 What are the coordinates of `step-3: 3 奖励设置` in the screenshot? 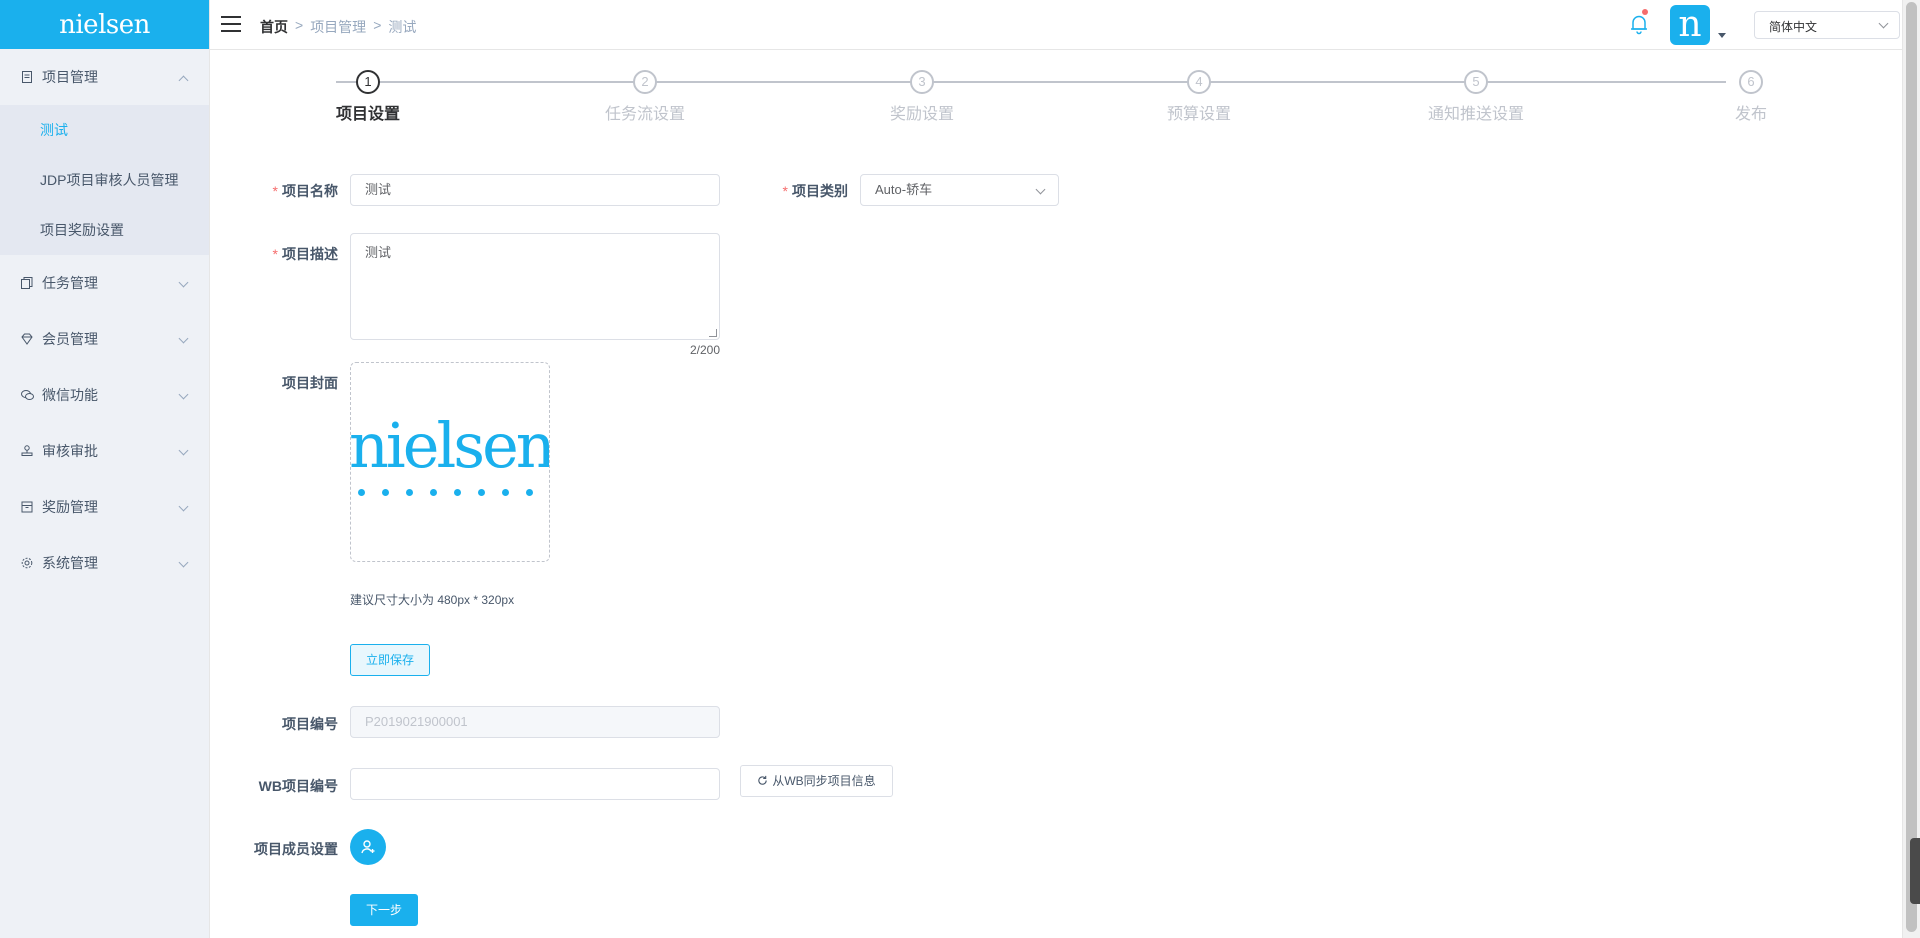 It's located at (922, 97).